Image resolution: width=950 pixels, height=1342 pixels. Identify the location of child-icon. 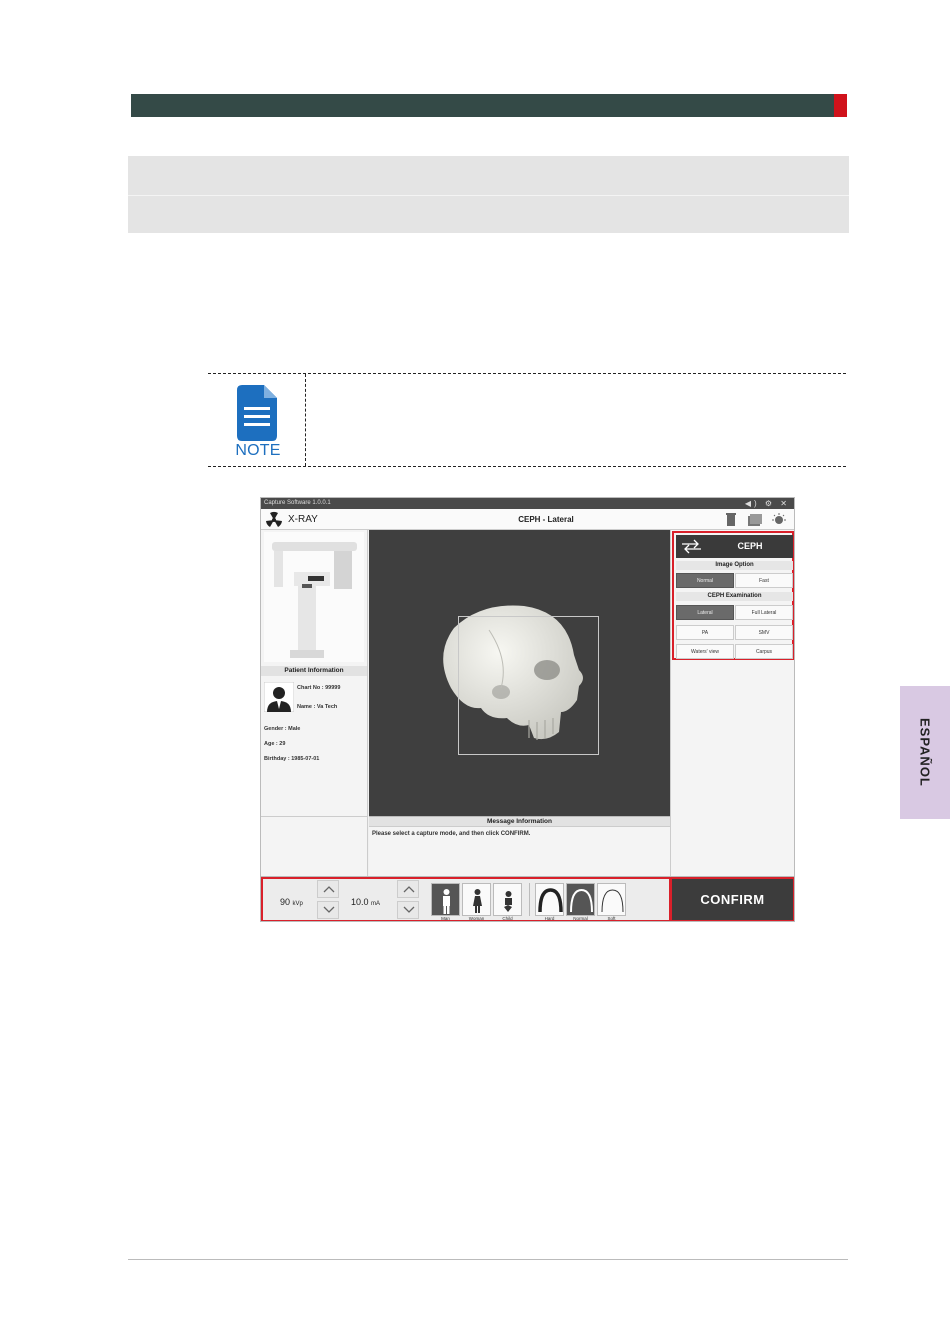
(508, 901).